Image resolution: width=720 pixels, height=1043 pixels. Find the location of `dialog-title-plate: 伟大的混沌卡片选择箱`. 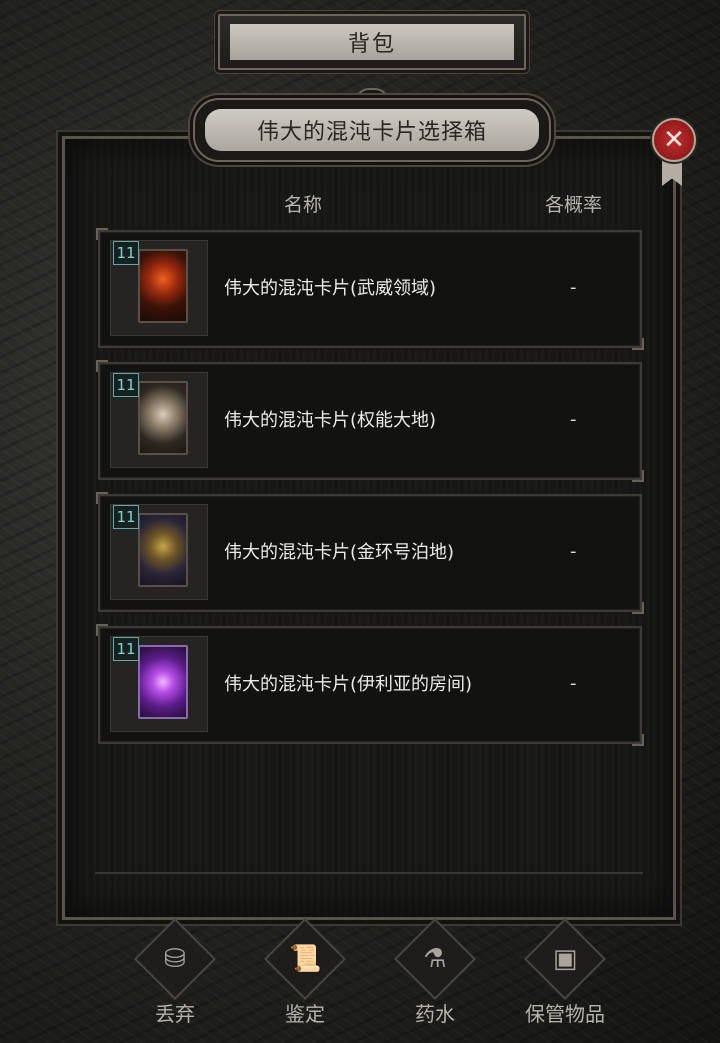

dialog-title-plate: 伟大的混沌卡片选择箱 is located at coordinates (372, 130).